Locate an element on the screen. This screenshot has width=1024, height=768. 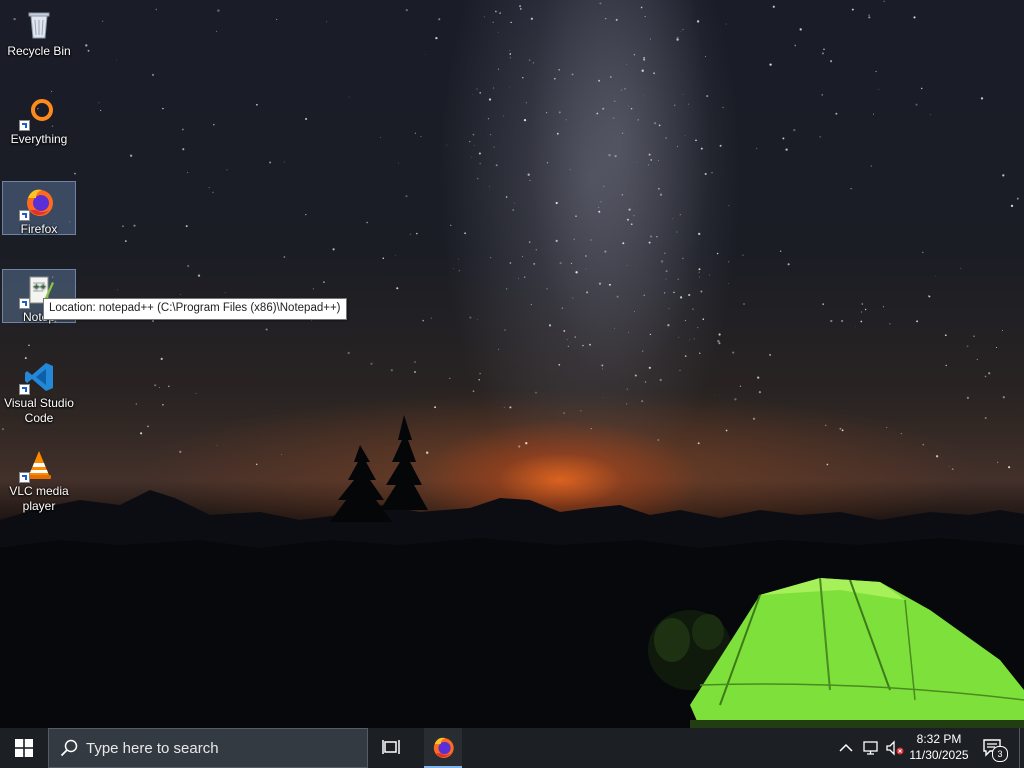
desktop-icon-vlc: VLC media player is located at coordinates (39, 479).